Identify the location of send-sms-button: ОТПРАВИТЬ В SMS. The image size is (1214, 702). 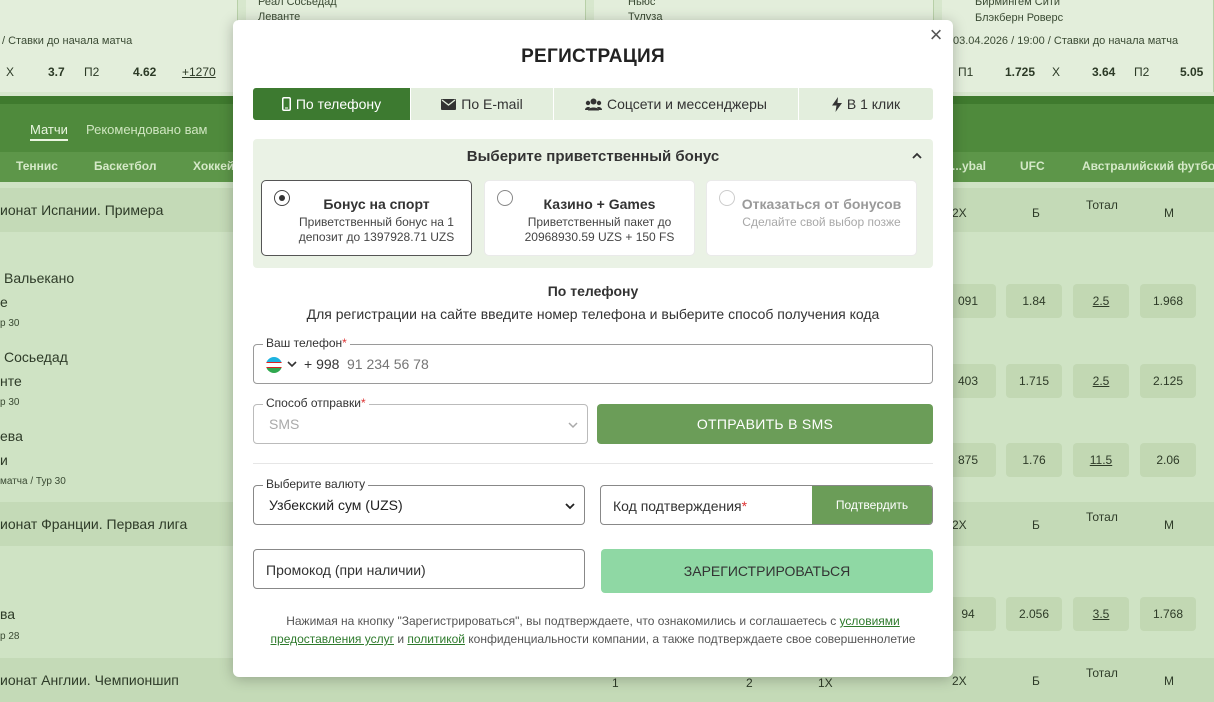
(765, 424).